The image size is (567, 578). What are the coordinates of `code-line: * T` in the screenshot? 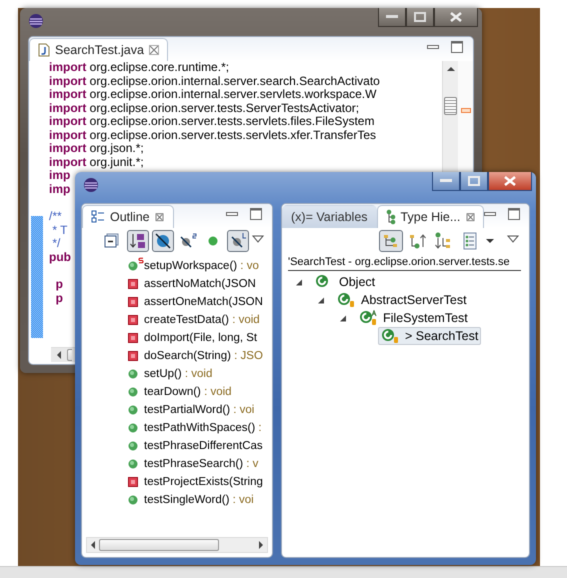 It's located at (59, 229).